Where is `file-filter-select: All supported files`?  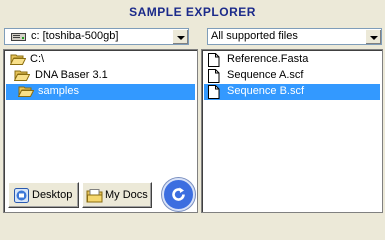
file-filter-select: All supported files is located at coordinates (294, 36).